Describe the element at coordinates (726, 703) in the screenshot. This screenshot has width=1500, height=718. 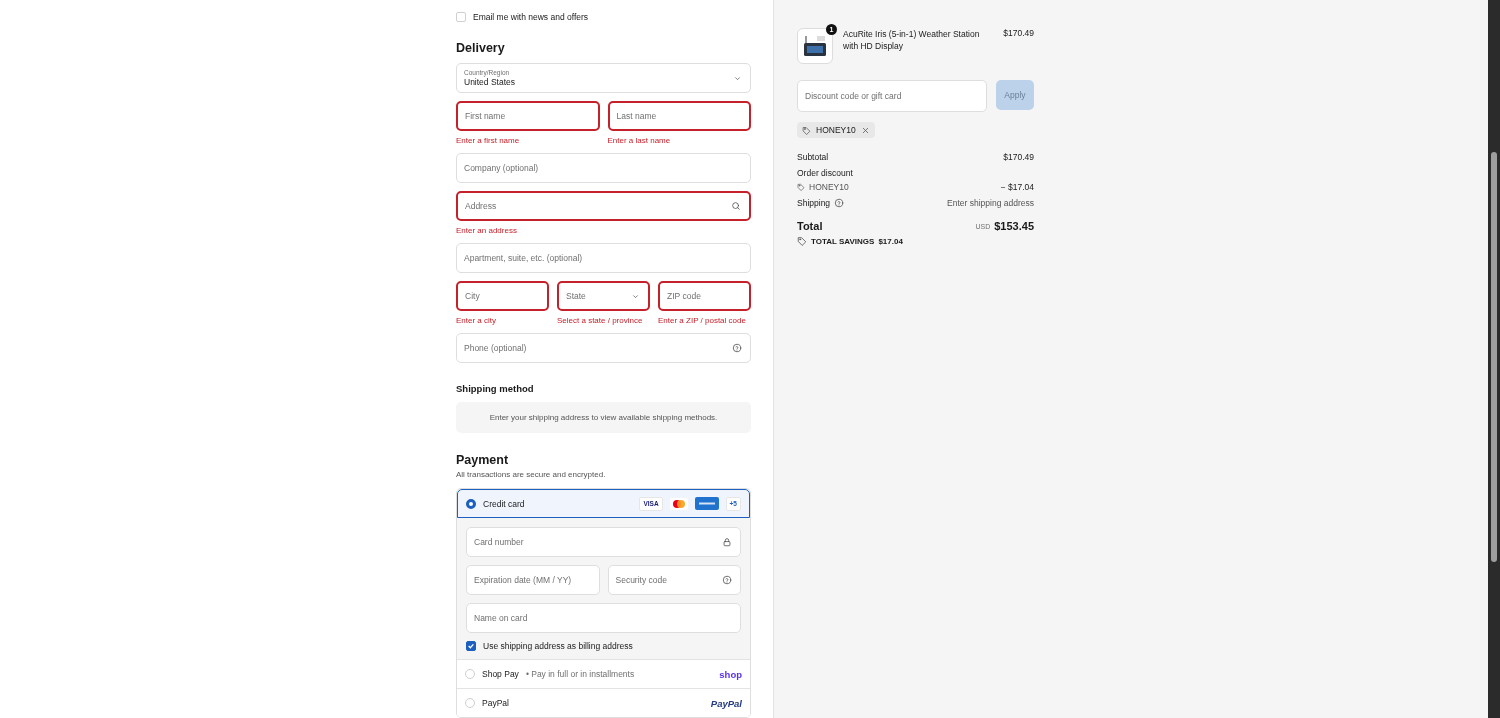
I see `paypal-logo: PayPal` at that location.